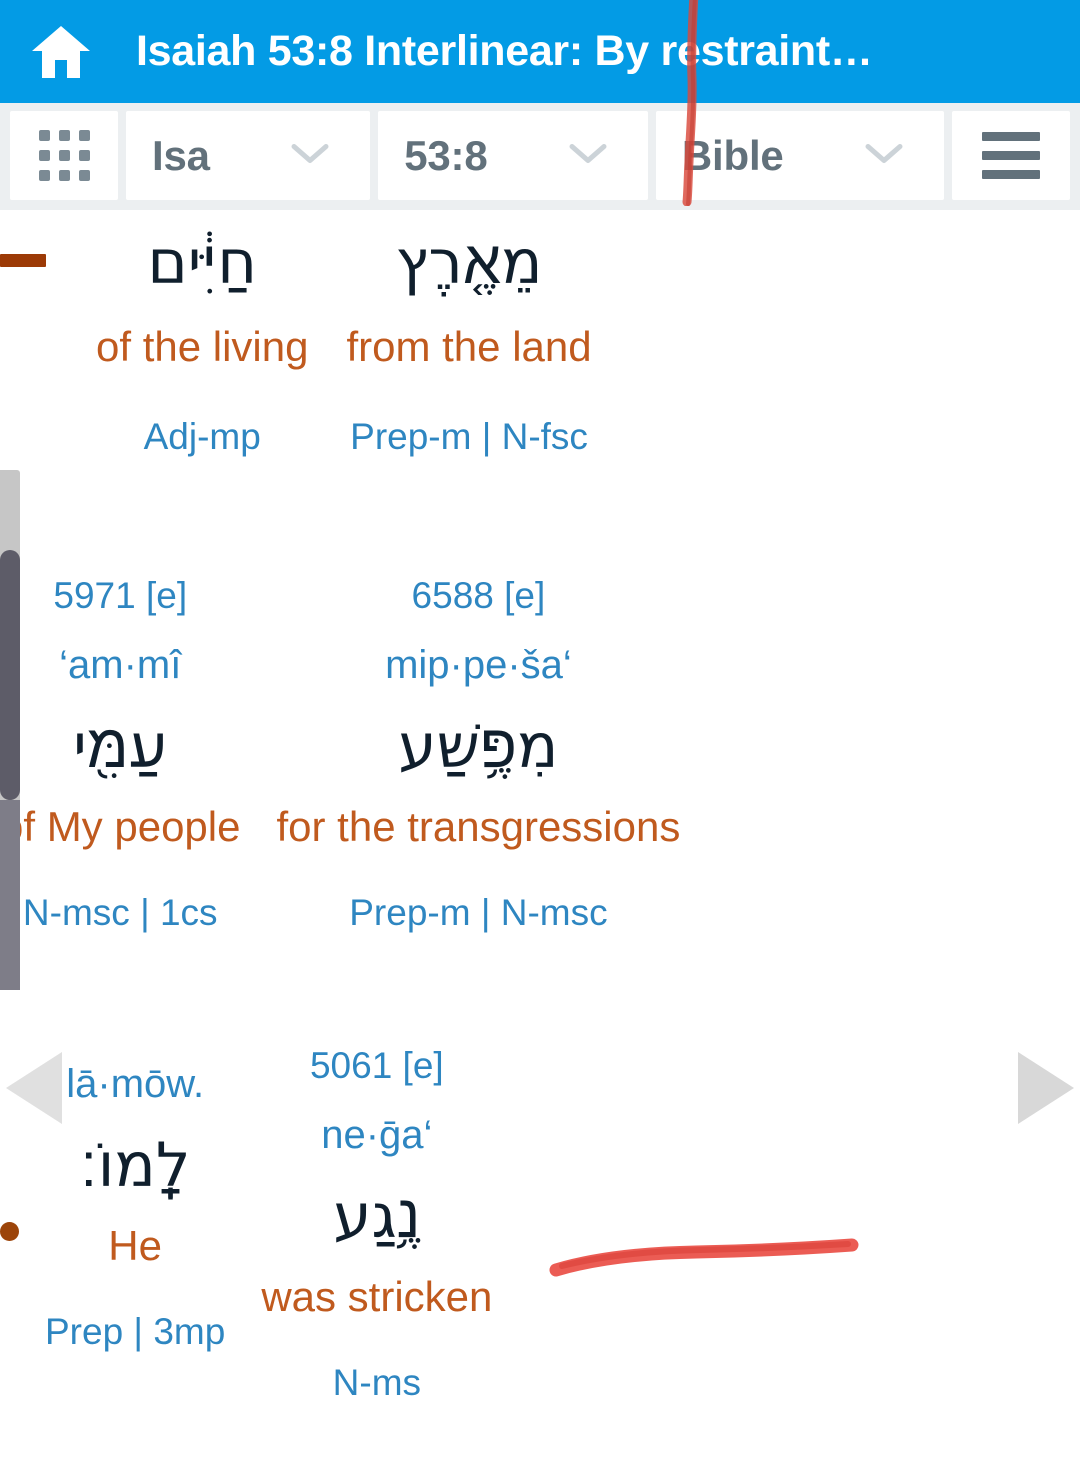  What do you see at coordinates (479, 595) in the screenshot?
I see `strongs-number: 6588 [e]` at bounding box center [479, 595].